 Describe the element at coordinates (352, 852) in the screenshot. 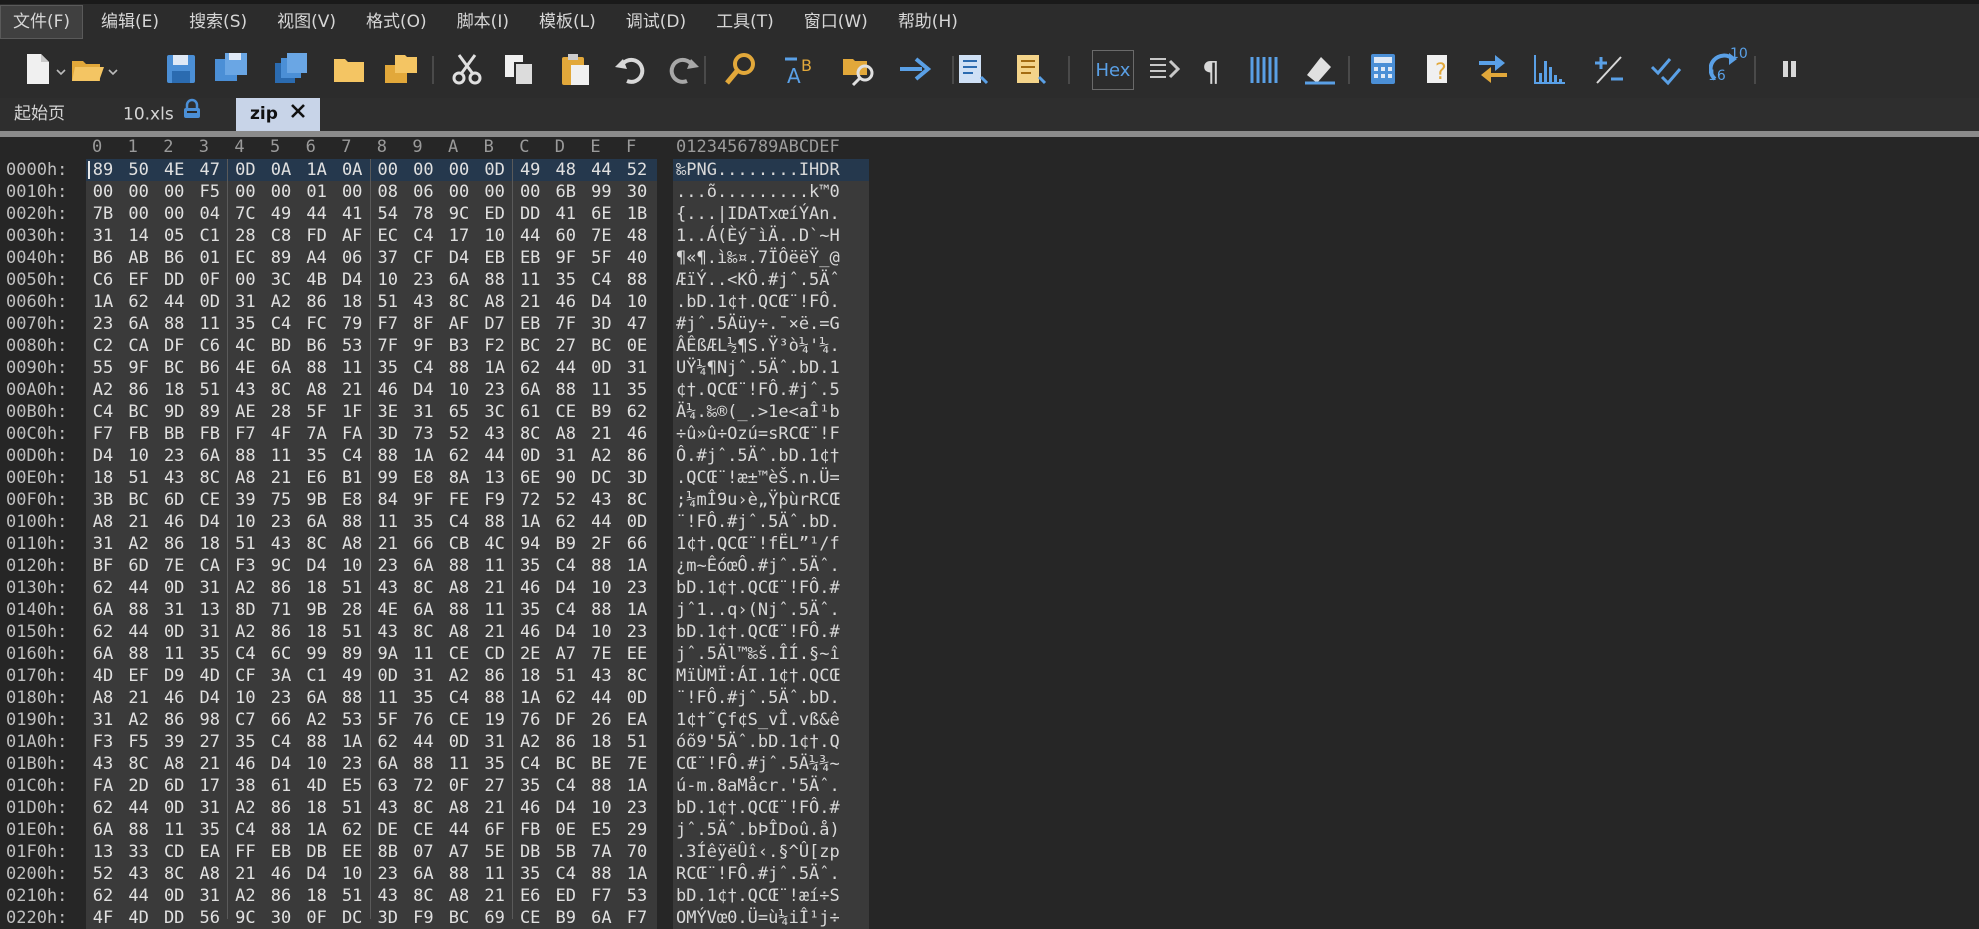

I see `hex-byte: EE` at that location.